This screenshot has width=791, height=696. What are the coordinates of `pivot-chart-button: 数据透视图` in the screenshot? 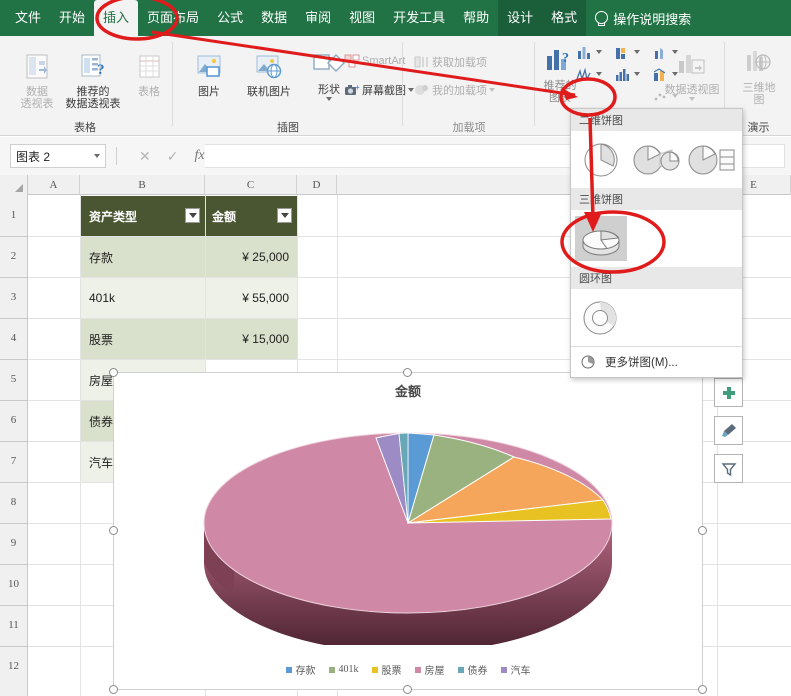 It's located at (692, 74).